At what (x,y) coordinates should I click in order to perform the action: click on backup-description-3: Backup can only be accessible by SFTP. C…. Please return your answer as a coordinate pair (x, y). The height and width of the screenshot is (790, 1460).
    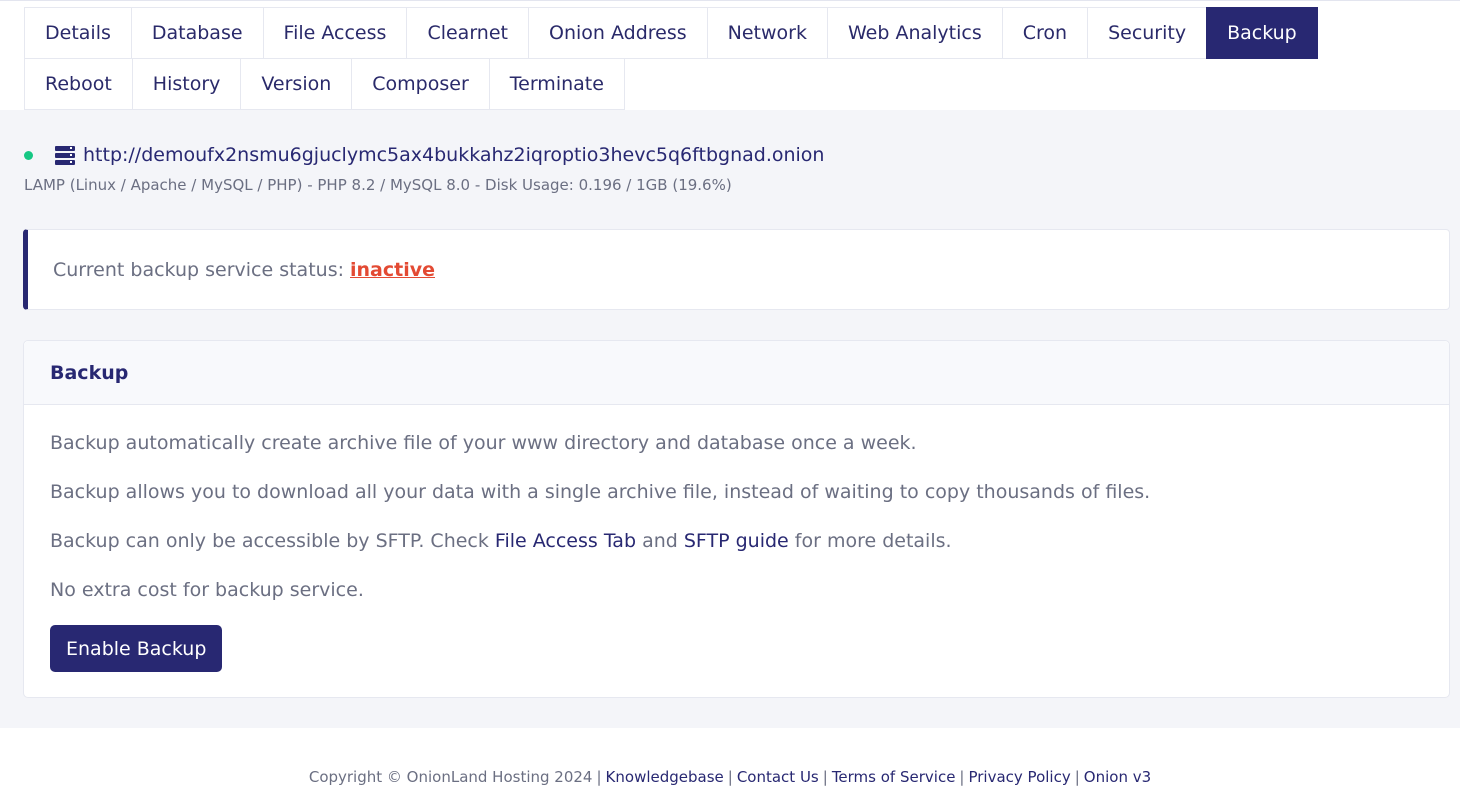
    Looking at the image, I should click on (736, 541).